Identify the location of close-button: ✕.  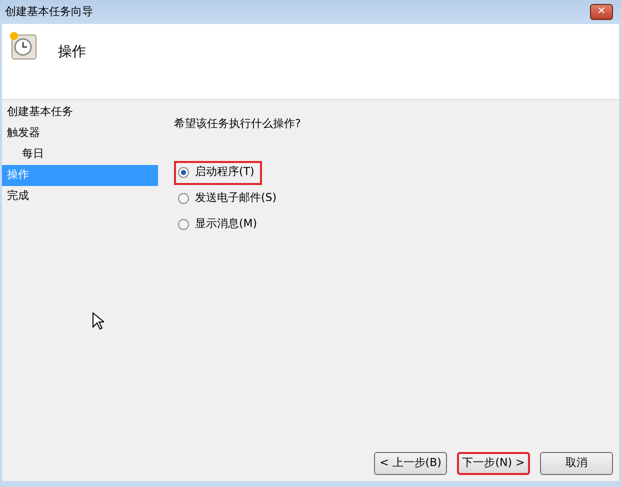
(601, 12).